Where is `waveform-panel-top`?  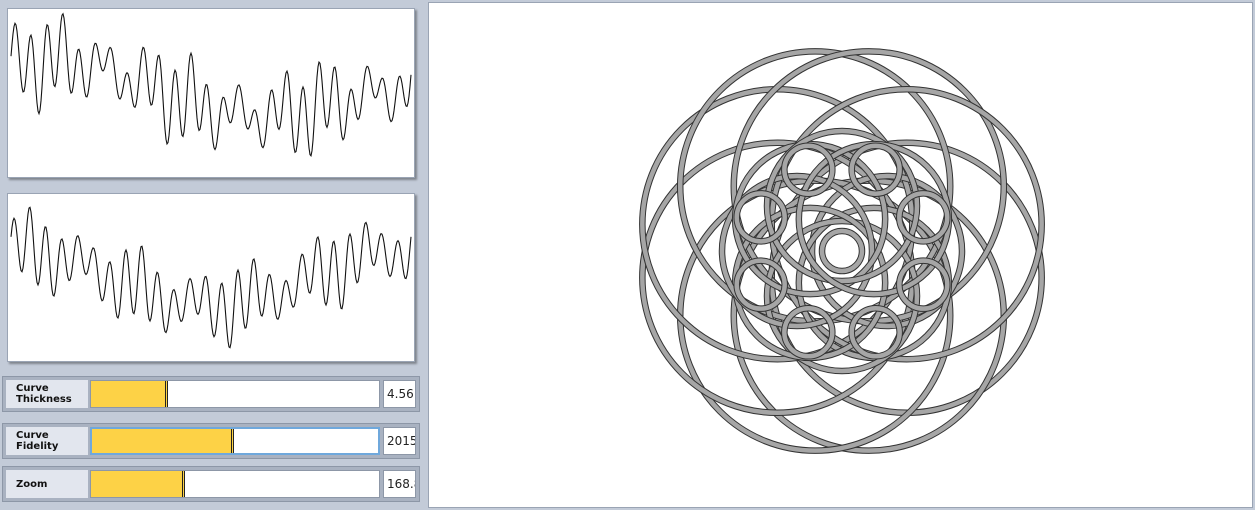 waveform-panel-top is located at coordinates (211, 93).